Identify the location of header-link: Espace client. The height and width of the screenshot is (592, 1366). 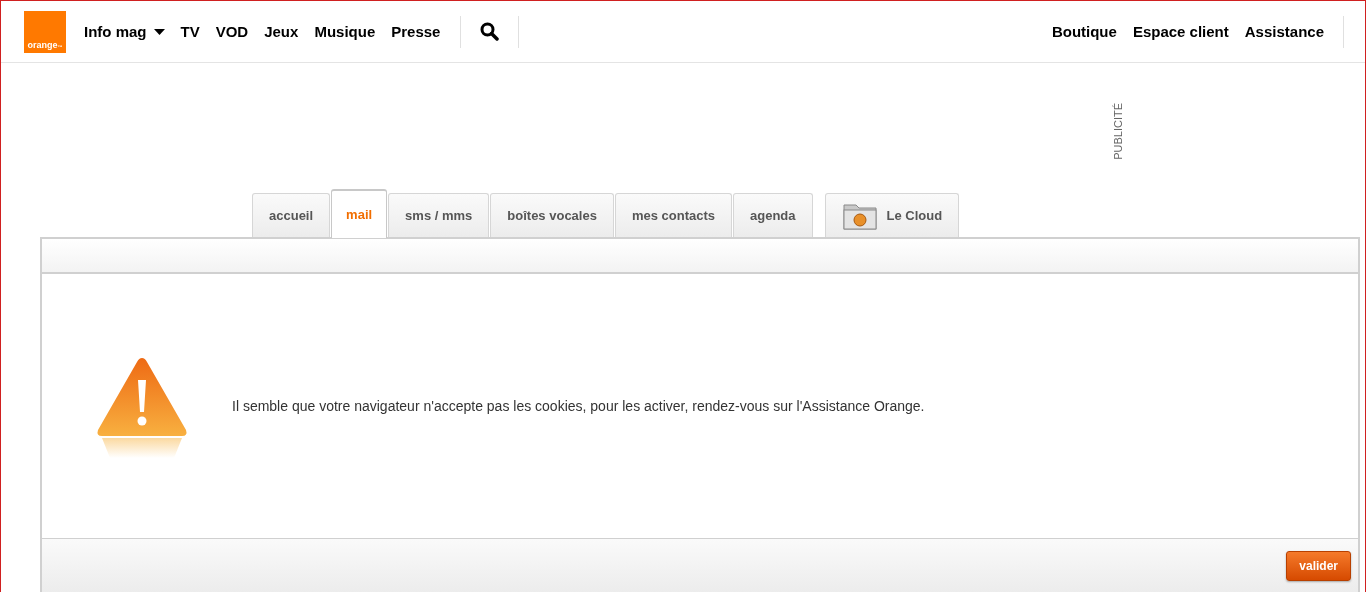
(1180, 31).